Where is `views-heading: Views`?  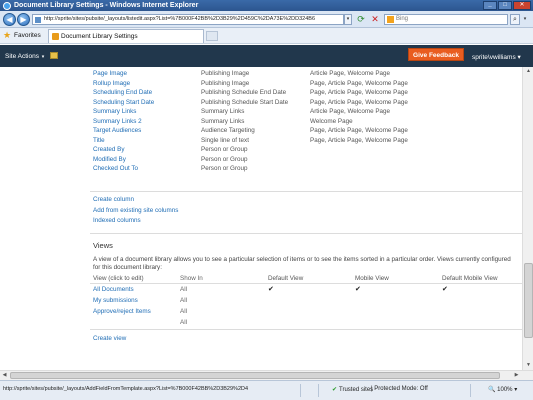
views-heading: Views is located at coordinates (103, 245).